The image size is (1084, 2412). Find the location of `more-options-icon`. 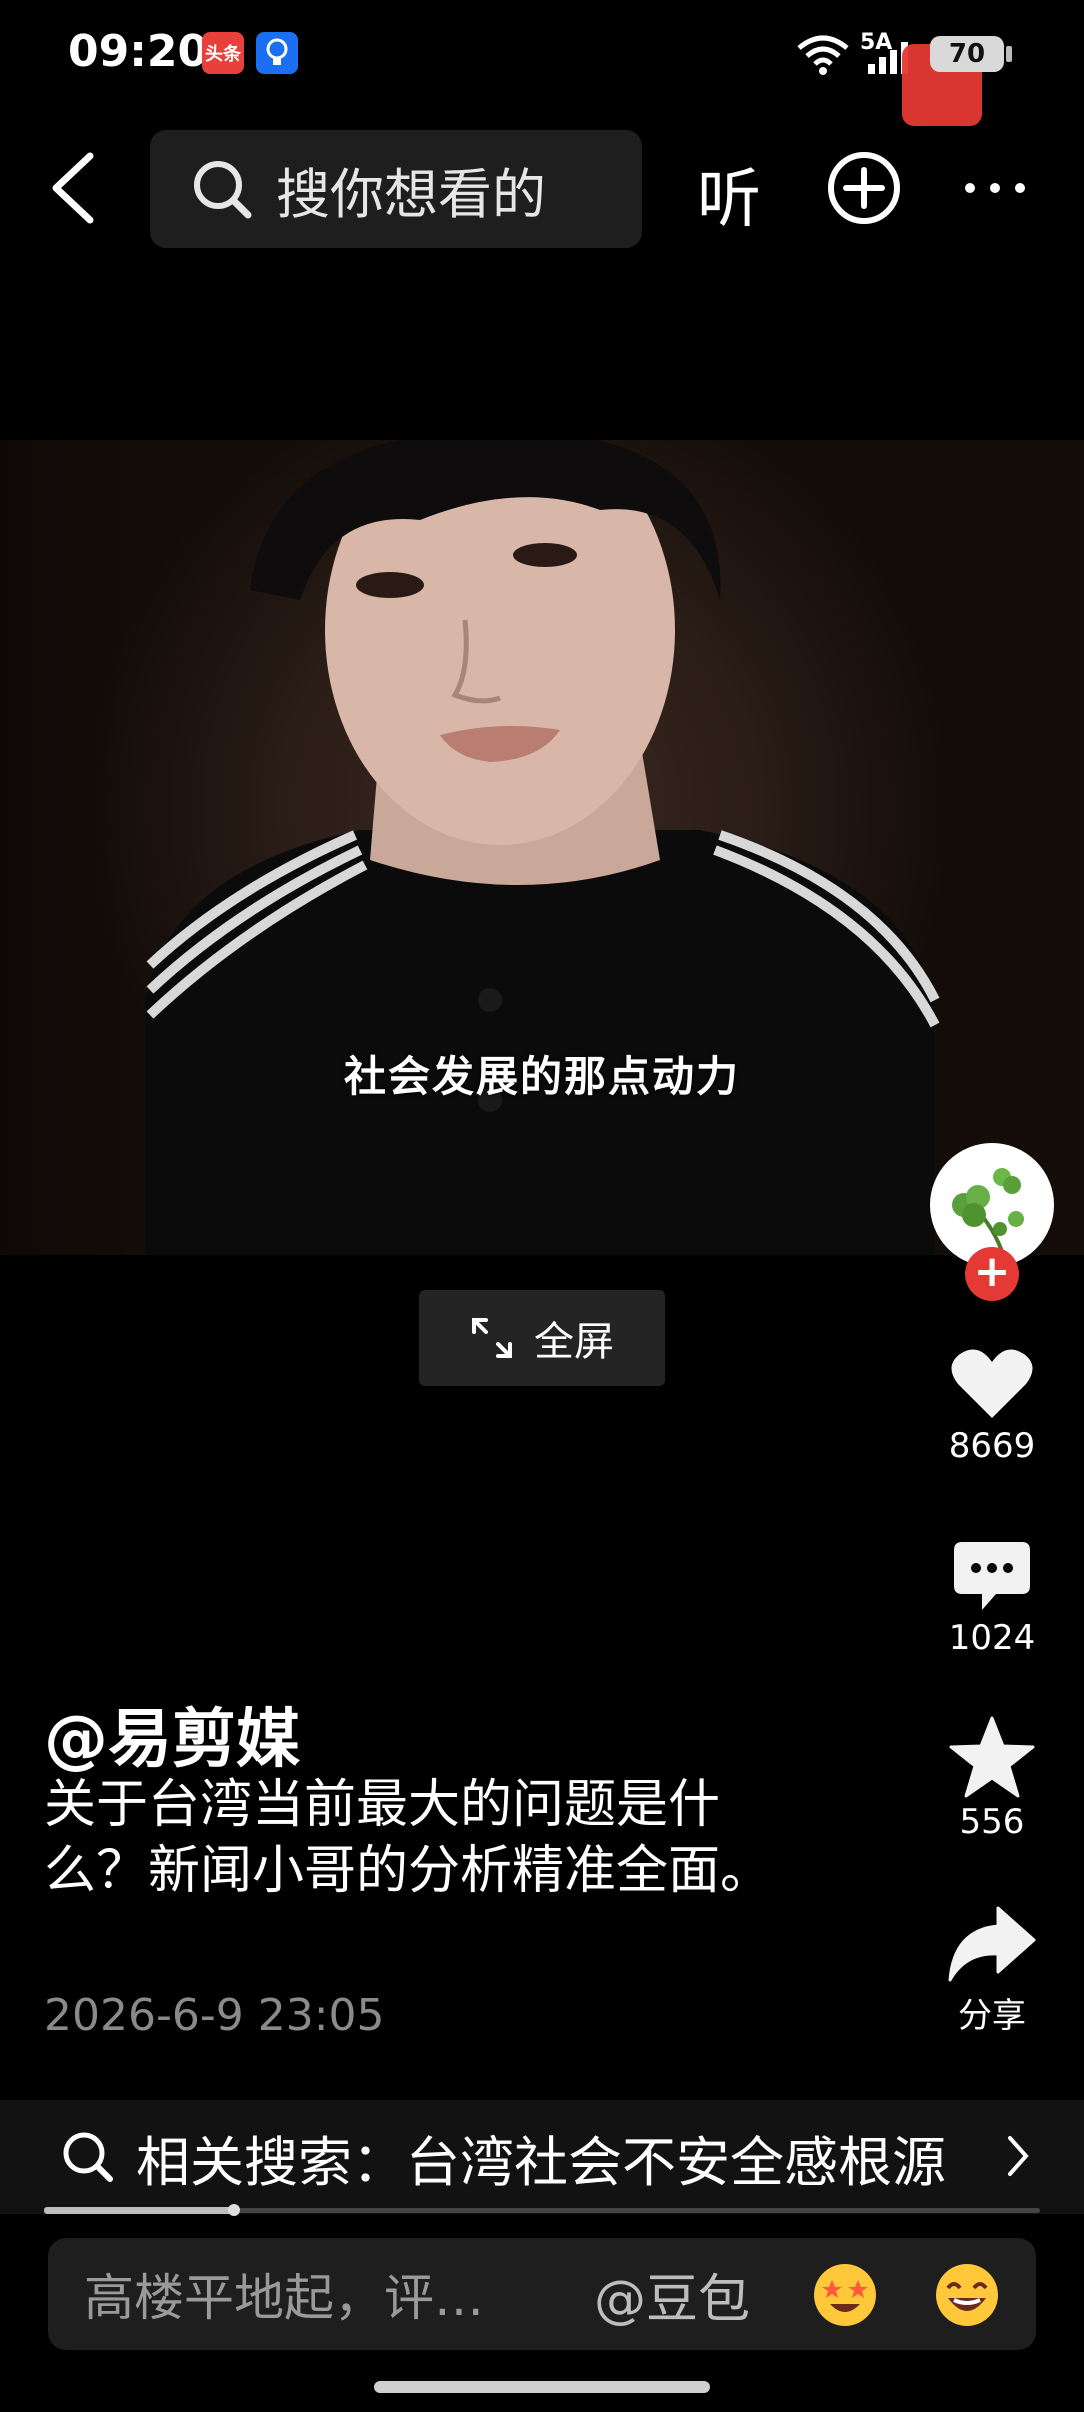

more-options-icon is located at coordinates (995, 190).